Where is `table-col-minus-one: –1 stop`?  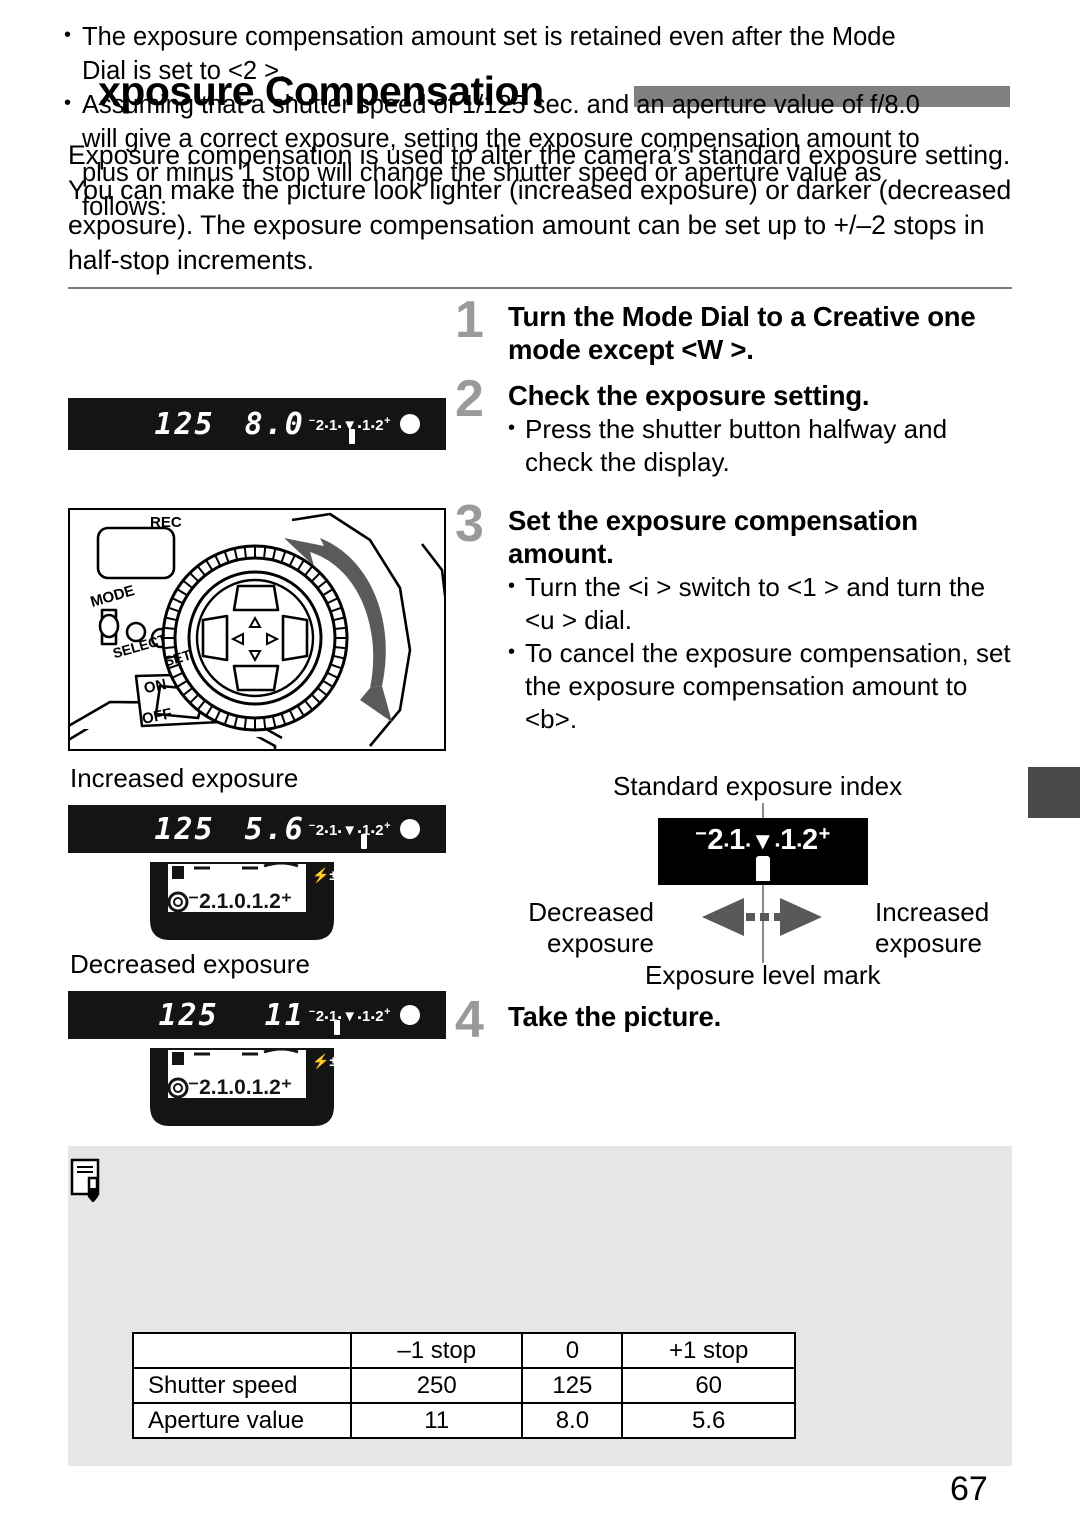 table-col-minus-one: –1 stop is located at coordinates (436, 1350).